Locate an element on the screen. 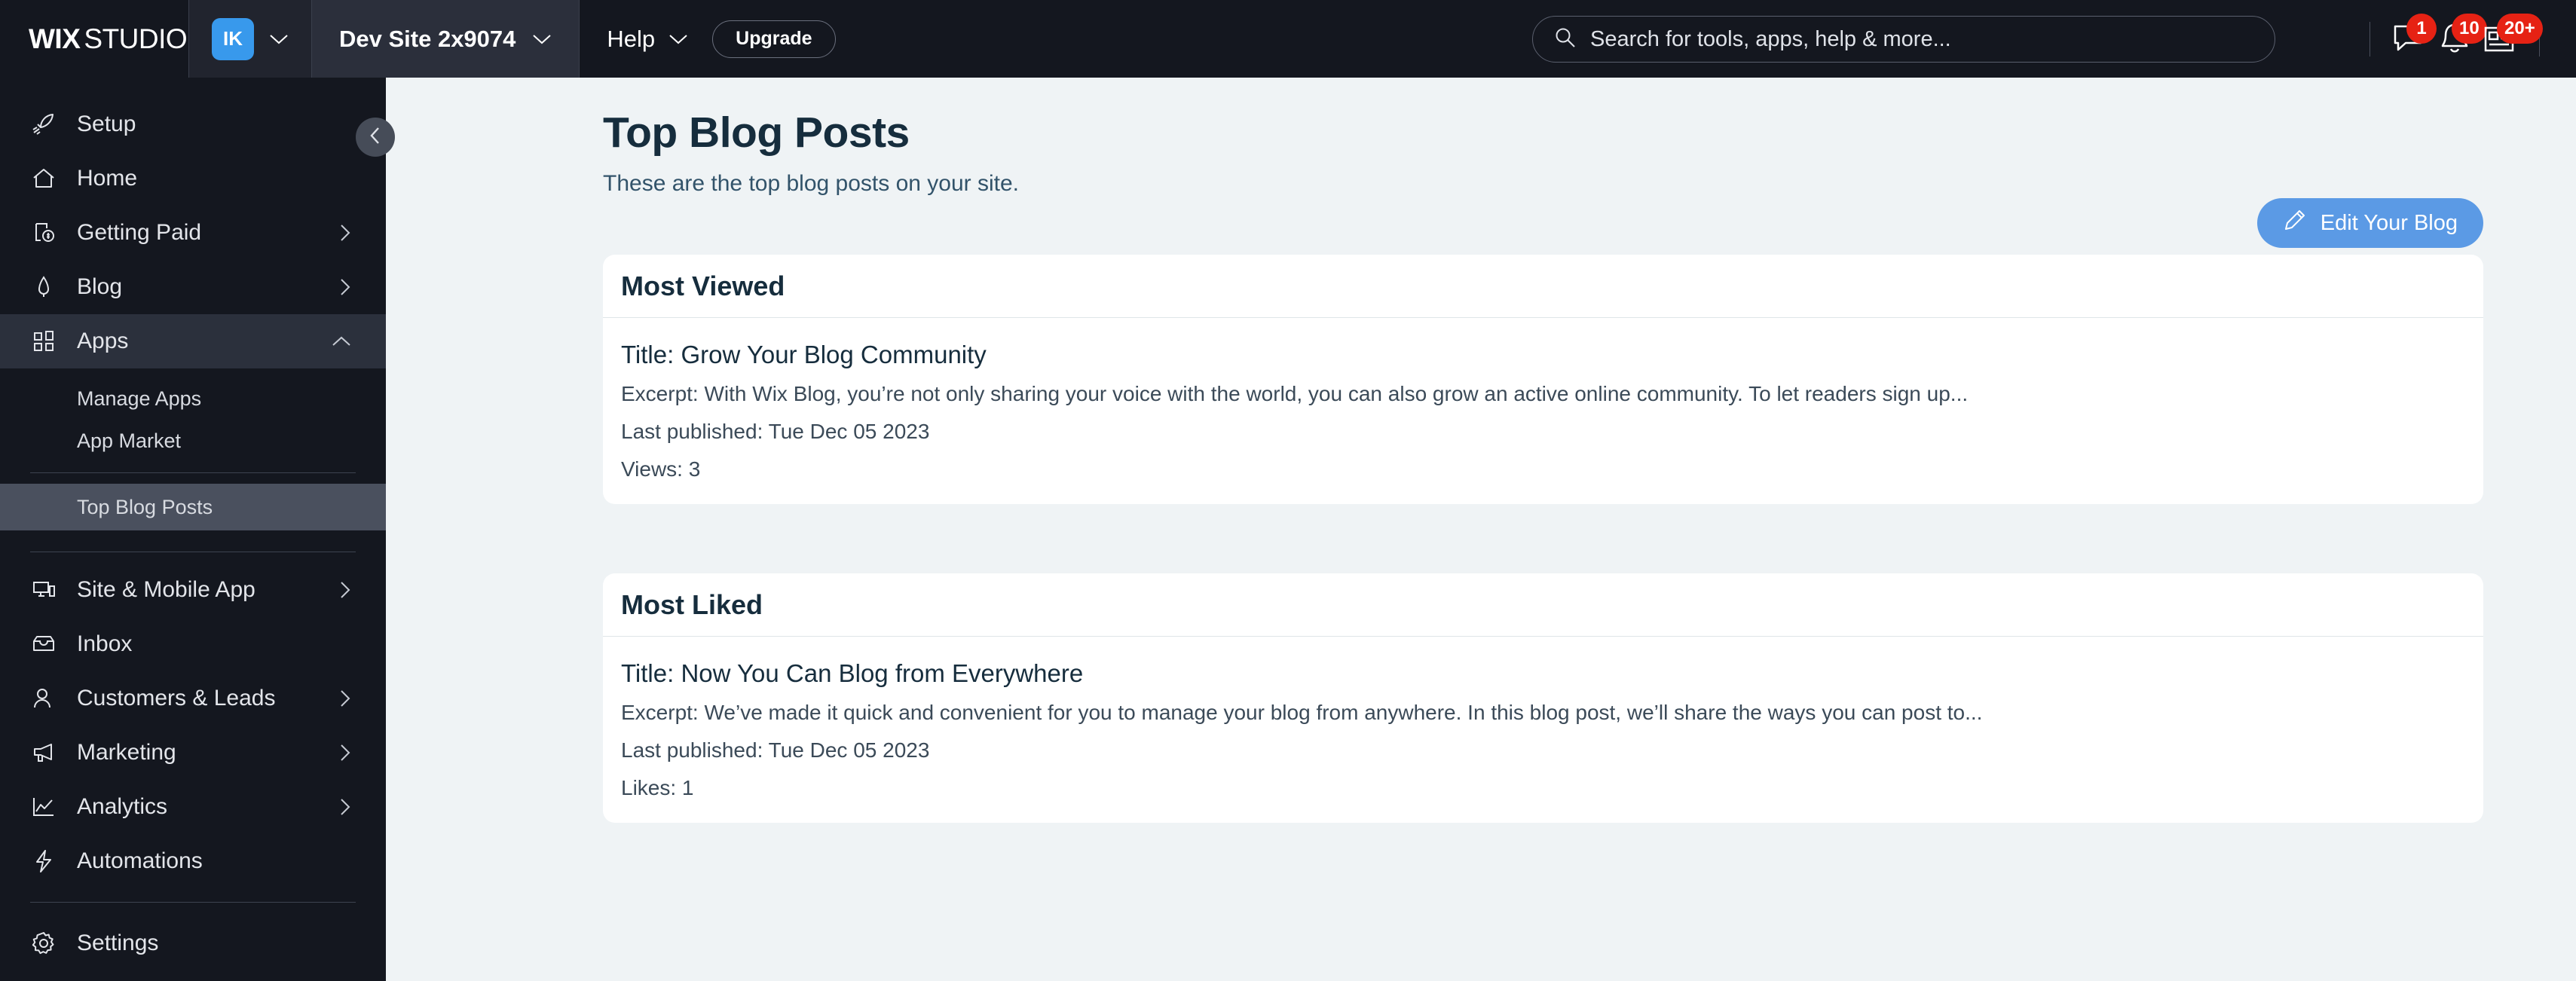 This screenshot has height=981, width=2576. sidebar-item-getting-paid: Getting Paid is located at coordinates (193, 233).